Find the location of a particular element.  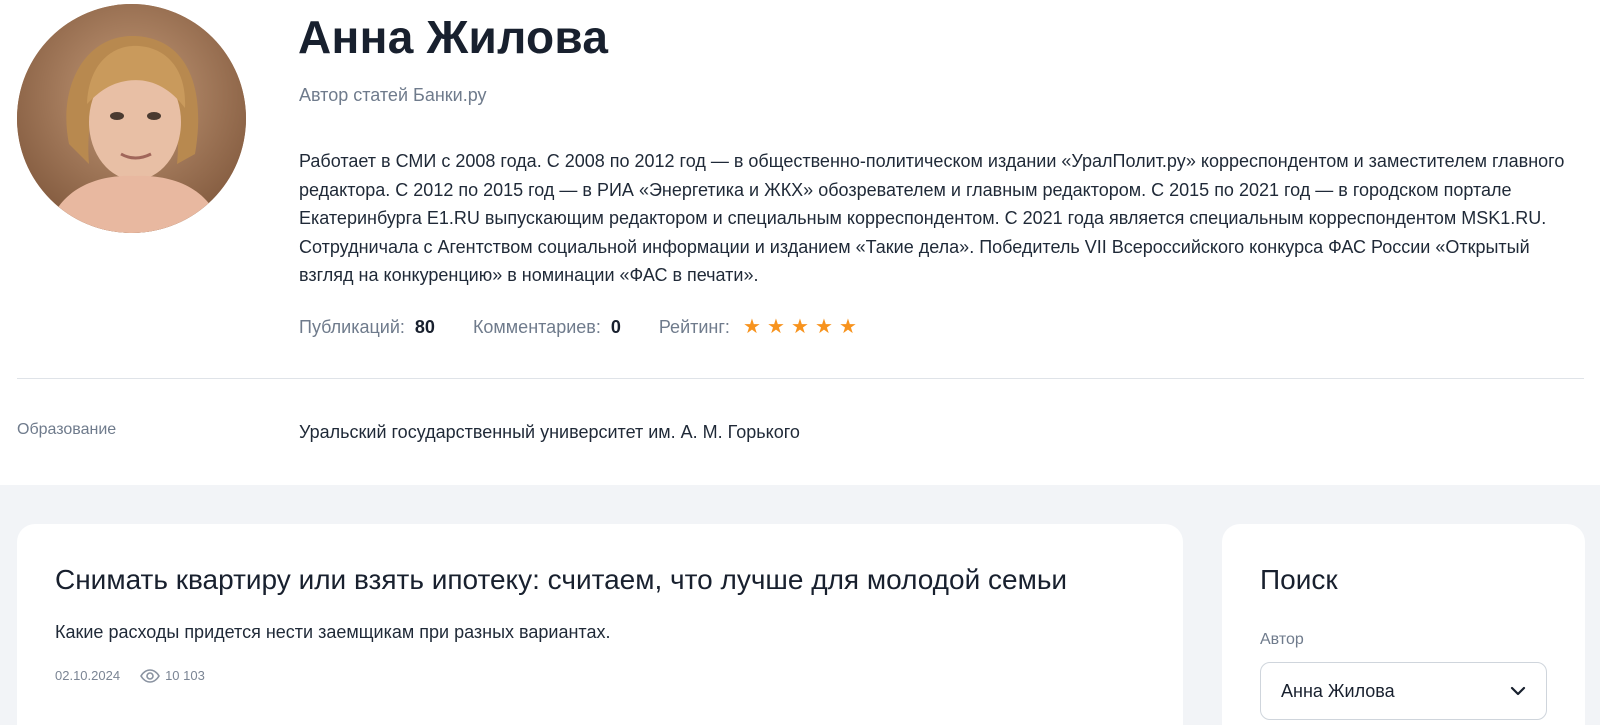

search-title: Поиск is located at coordinates (1299, 579).